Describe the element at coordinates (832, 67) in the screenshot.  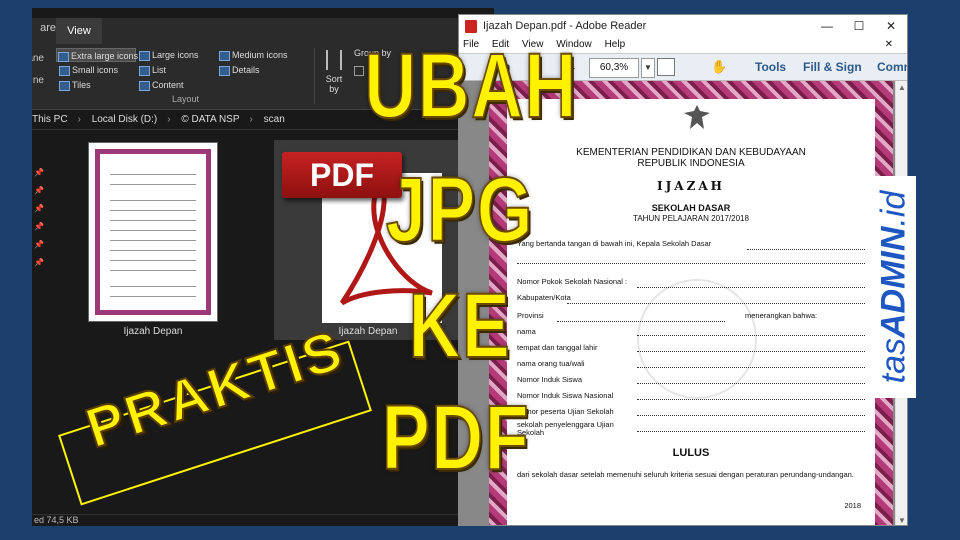
I see `fill-sign-button: Fill & Sign` at that location.